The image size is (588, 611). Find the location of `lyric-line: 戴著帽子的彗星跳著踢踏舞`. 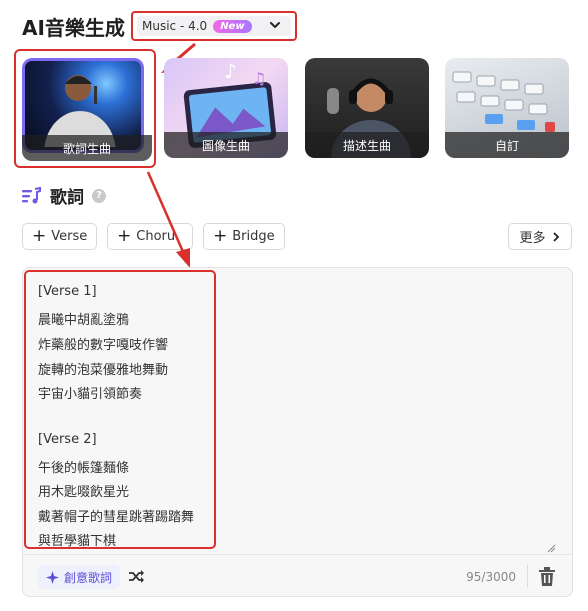

lyric-line: 戴著帽子的彗星跳著踢踏舞 is located at coordinates (116, 517).